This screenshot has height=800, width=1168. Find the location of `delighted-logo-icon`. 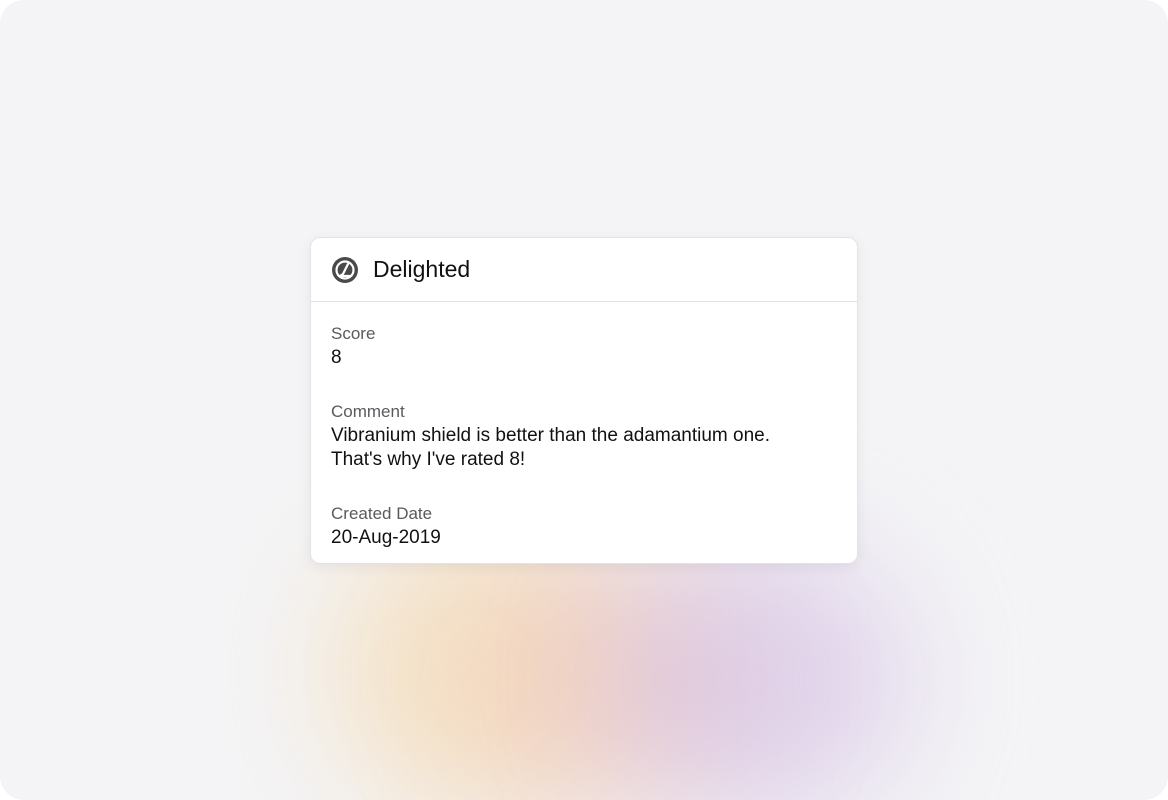

delighted-logo-icon is located at coordinates (345, 270).